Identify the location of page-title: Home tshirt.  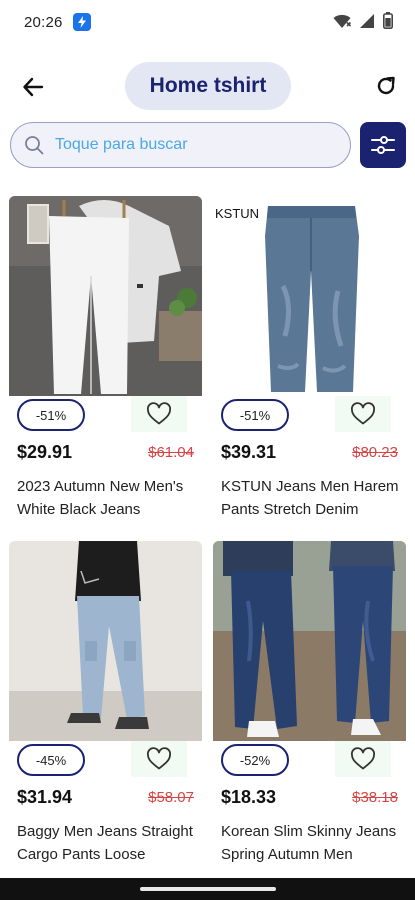
(208, 85).